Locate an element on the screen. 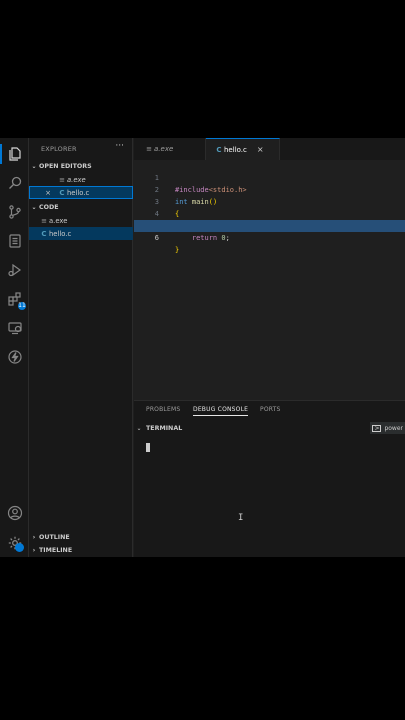 The image size is (405, 720). line-number: 6 is located at coordinates (156, 238).